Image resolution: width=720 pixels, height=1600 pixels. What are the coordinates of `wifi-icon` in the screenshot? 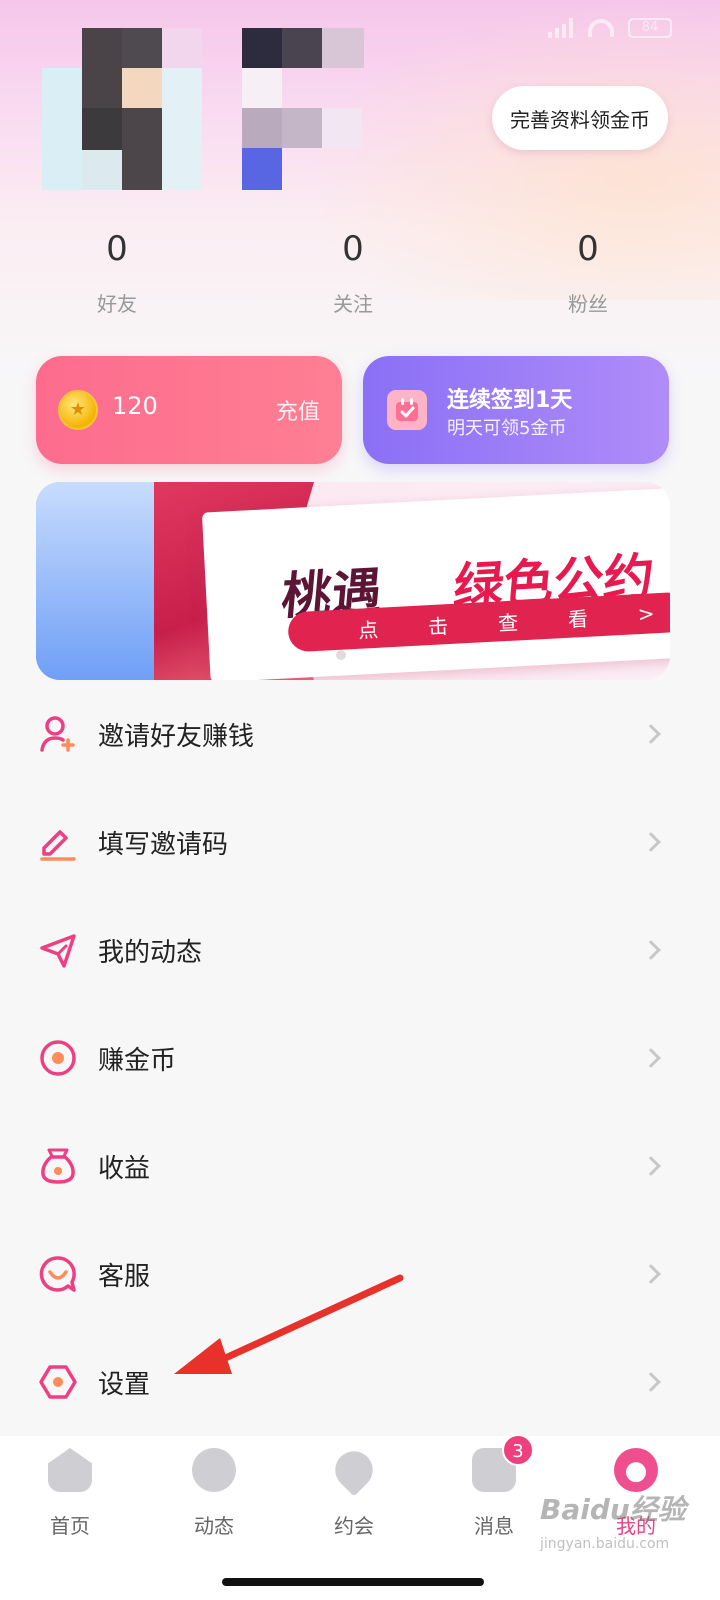 It's located at (601, 28).